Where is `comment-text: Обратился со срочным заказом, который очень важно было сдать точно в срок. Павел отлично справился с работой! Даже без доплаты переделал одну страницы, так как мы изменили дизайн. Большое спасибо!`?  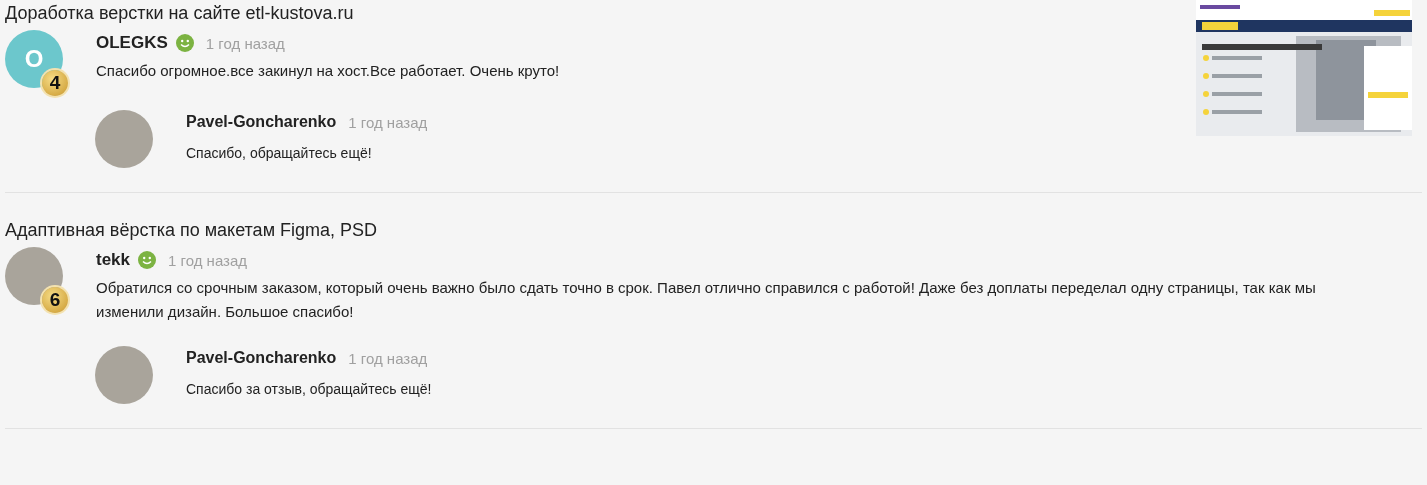
comment-text: Обратился со срочным заказом, который очень важно было сдать точно в срок. Павел отлично справился с работой! Даже без доплаты переделал одну страницы, так как мы изменили дизайн. Большое спасибо! is located at coordinates (706, 300).